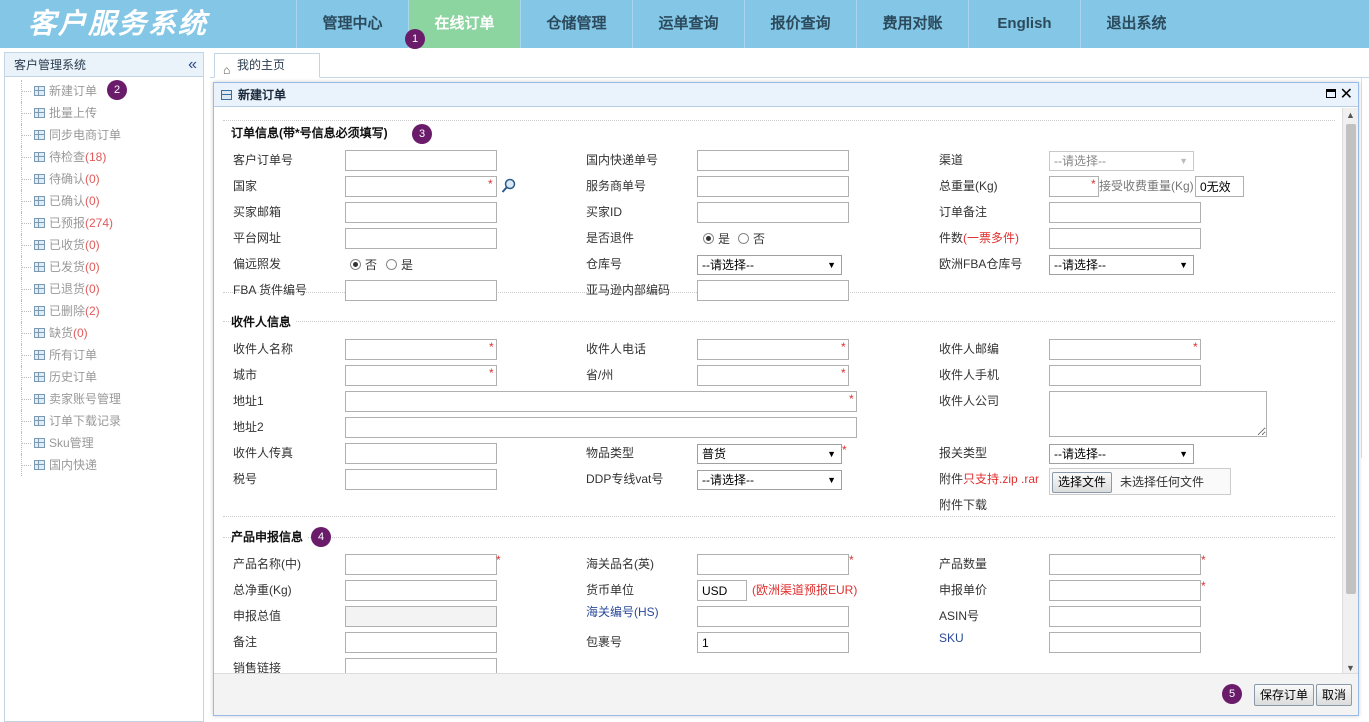  What do you see at coordinates (800, 24) in the screenshot?
I see `nav-quote-query: 报价查询` at bounding box center [800, 24].